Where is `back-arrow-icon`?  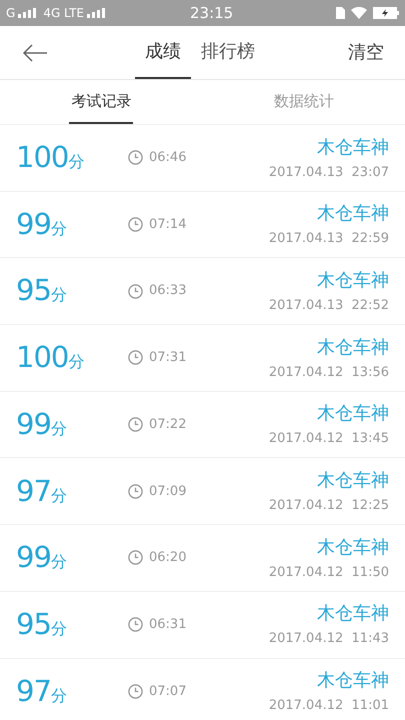
back-arrow-icon is located at coordinates (35, 53).